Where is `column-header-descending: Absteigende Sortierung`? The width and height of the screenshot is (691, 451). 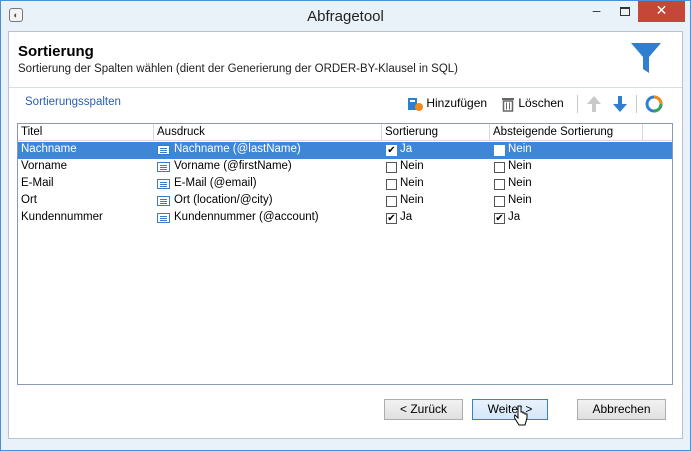 column-header-descending: Absteigende Sortierung is located at coordinates (553, 132).